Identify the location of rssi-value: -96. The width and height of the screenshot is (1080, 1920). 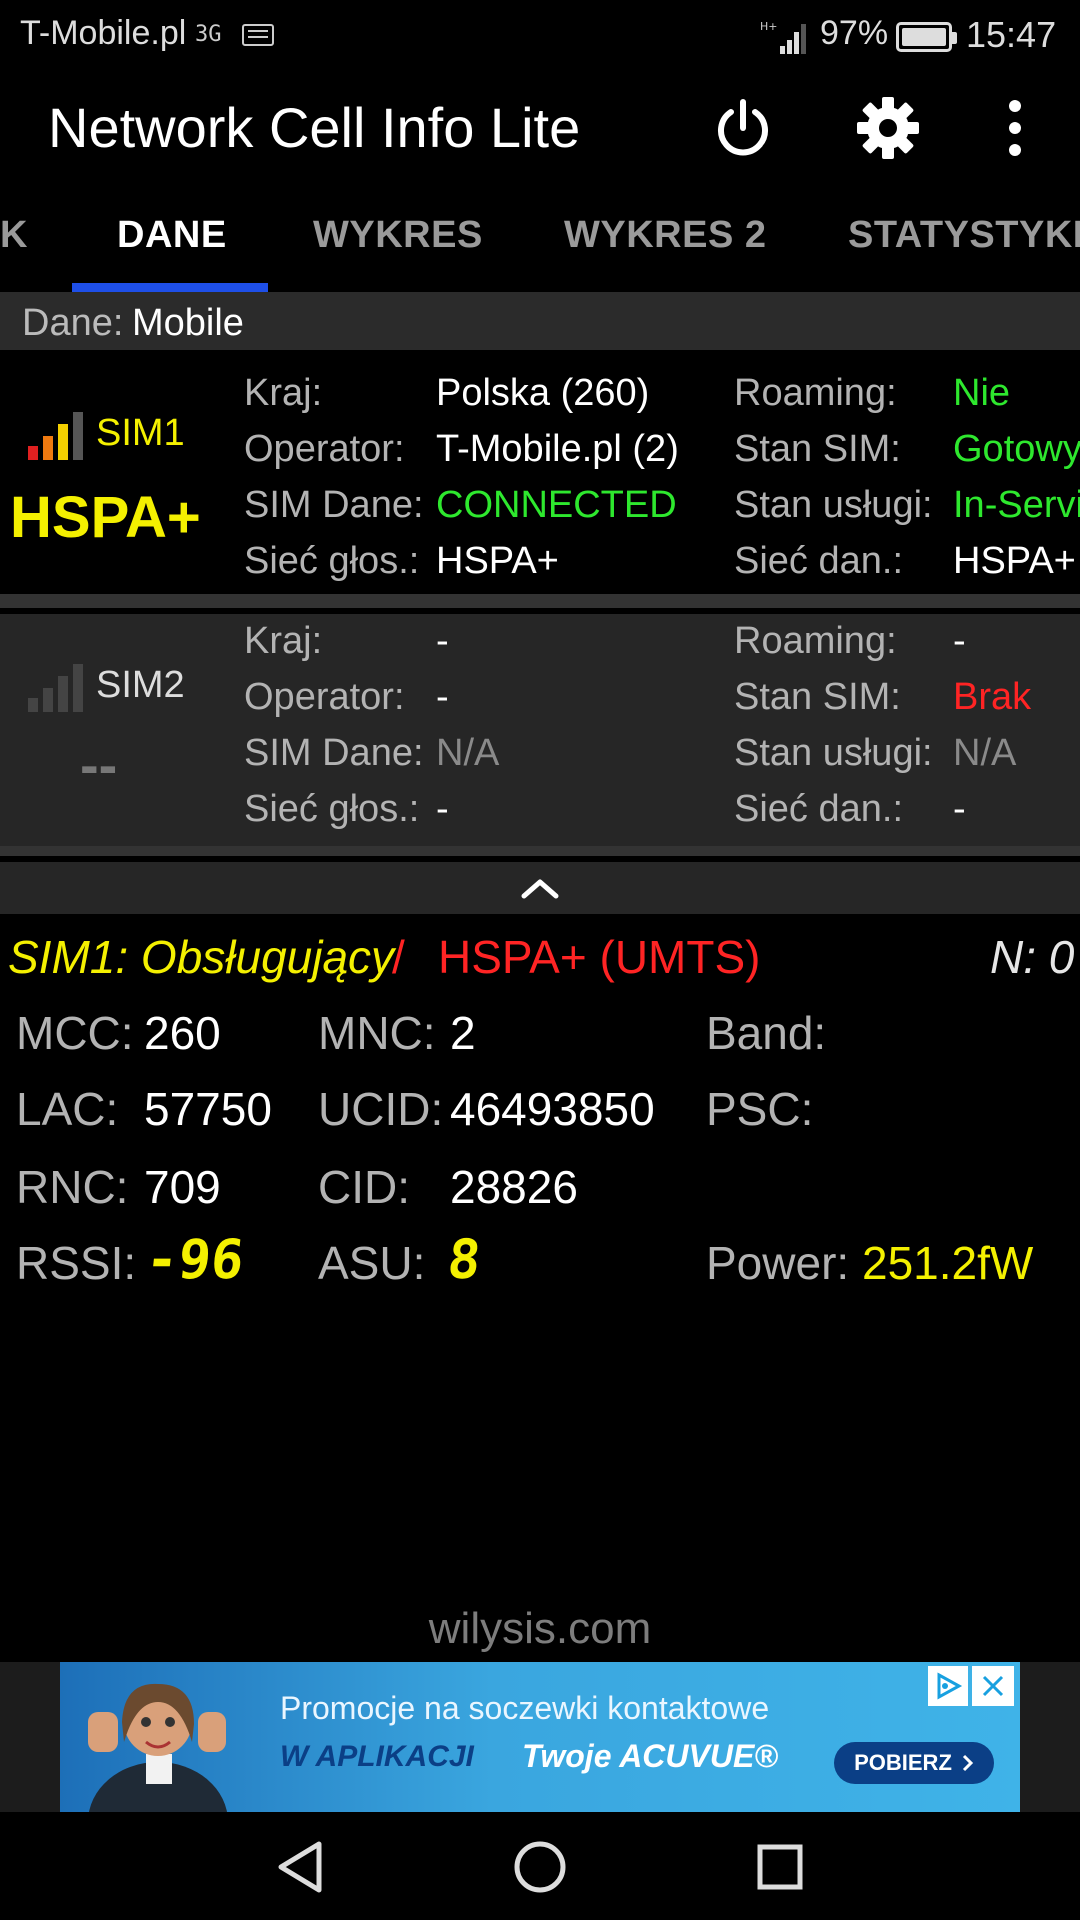
(194, 1259).